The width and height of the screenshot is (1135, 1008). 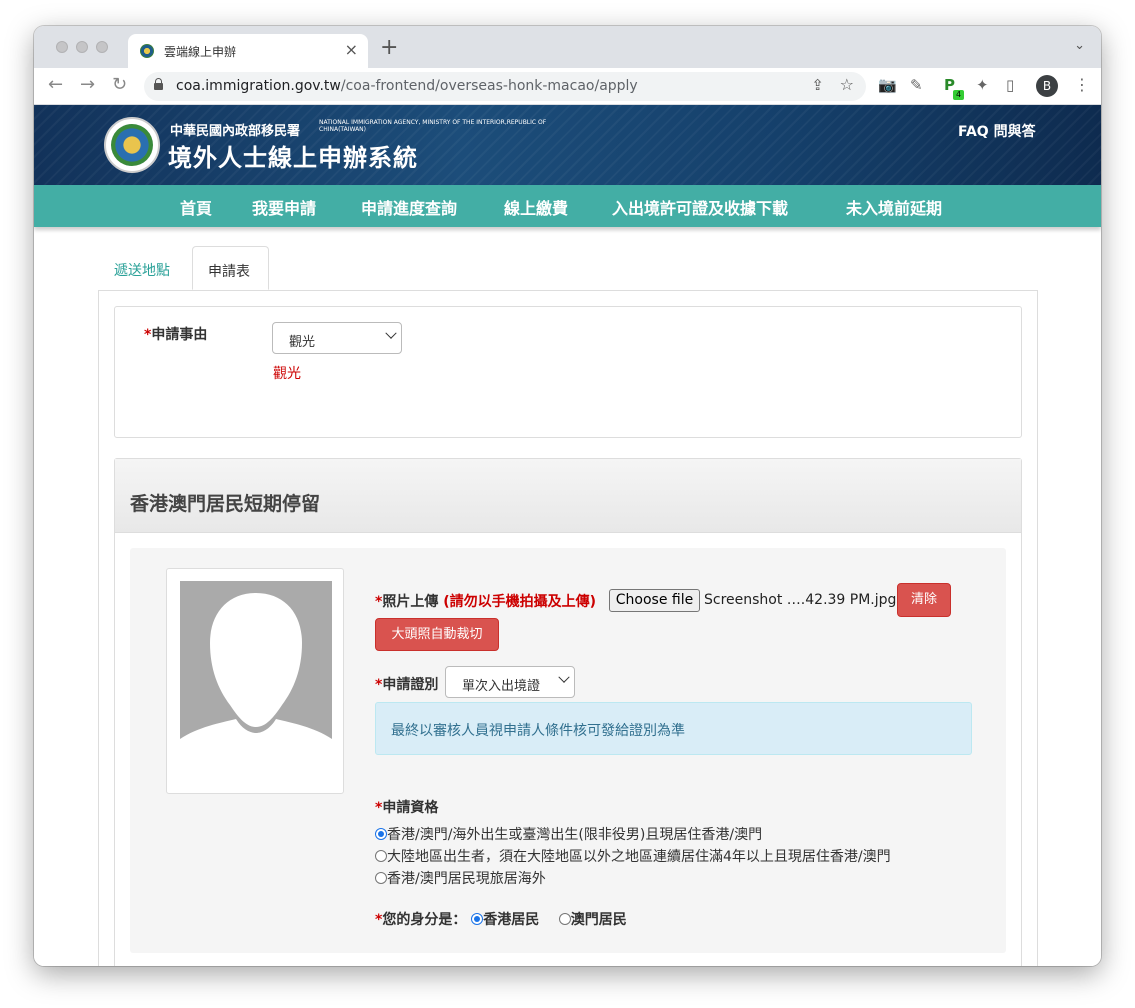 What do you see at coordinates (700, 207) in the screenshot?
I see `nav-permit-download: 入出境許可證及收據下載` at bounding box center [700, 207].